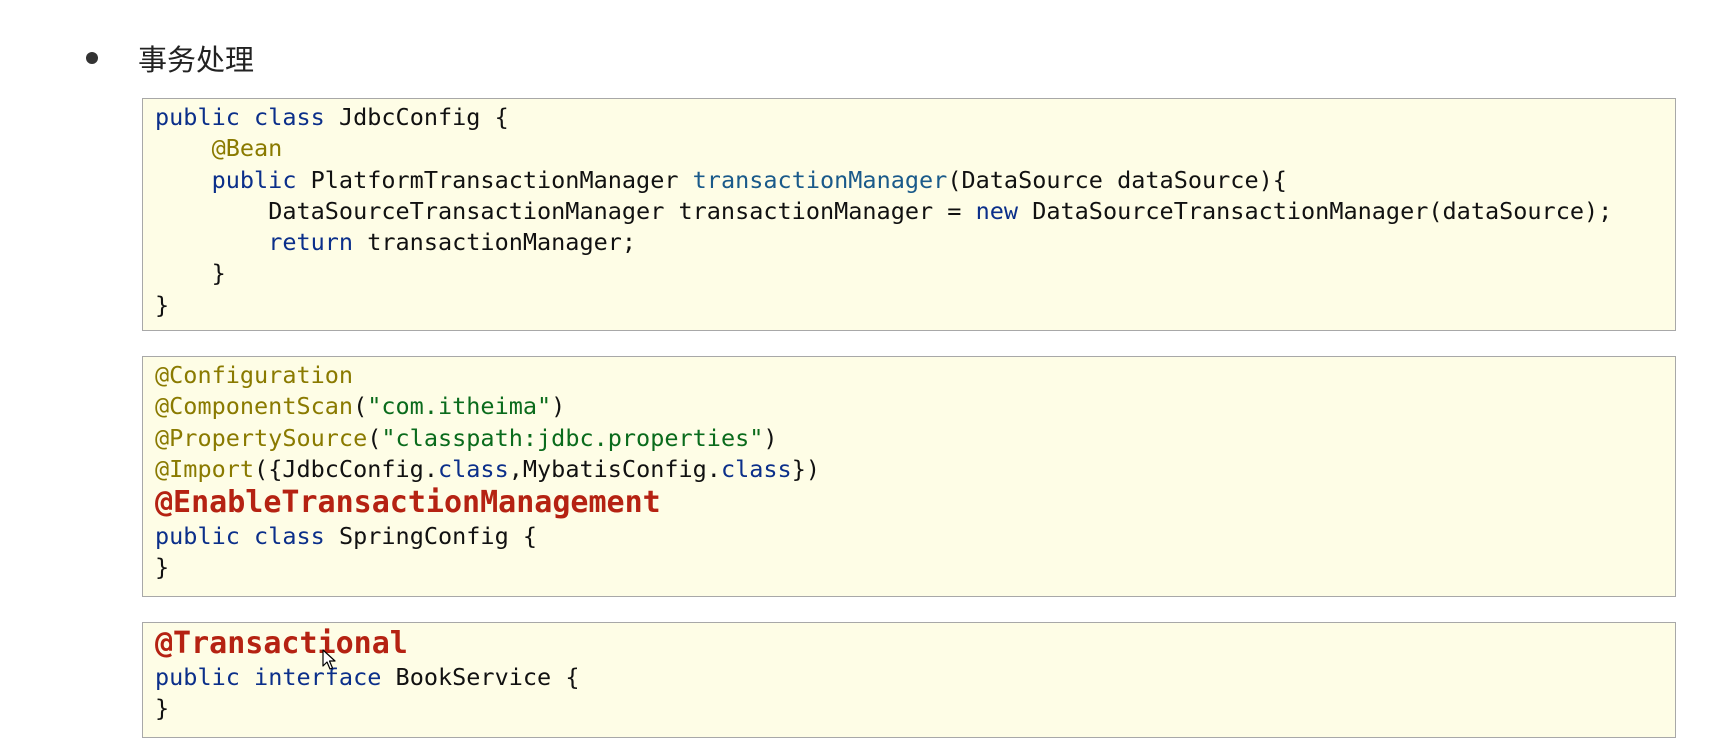  I want to click on bullet-dot-icon, so click(92, 58).